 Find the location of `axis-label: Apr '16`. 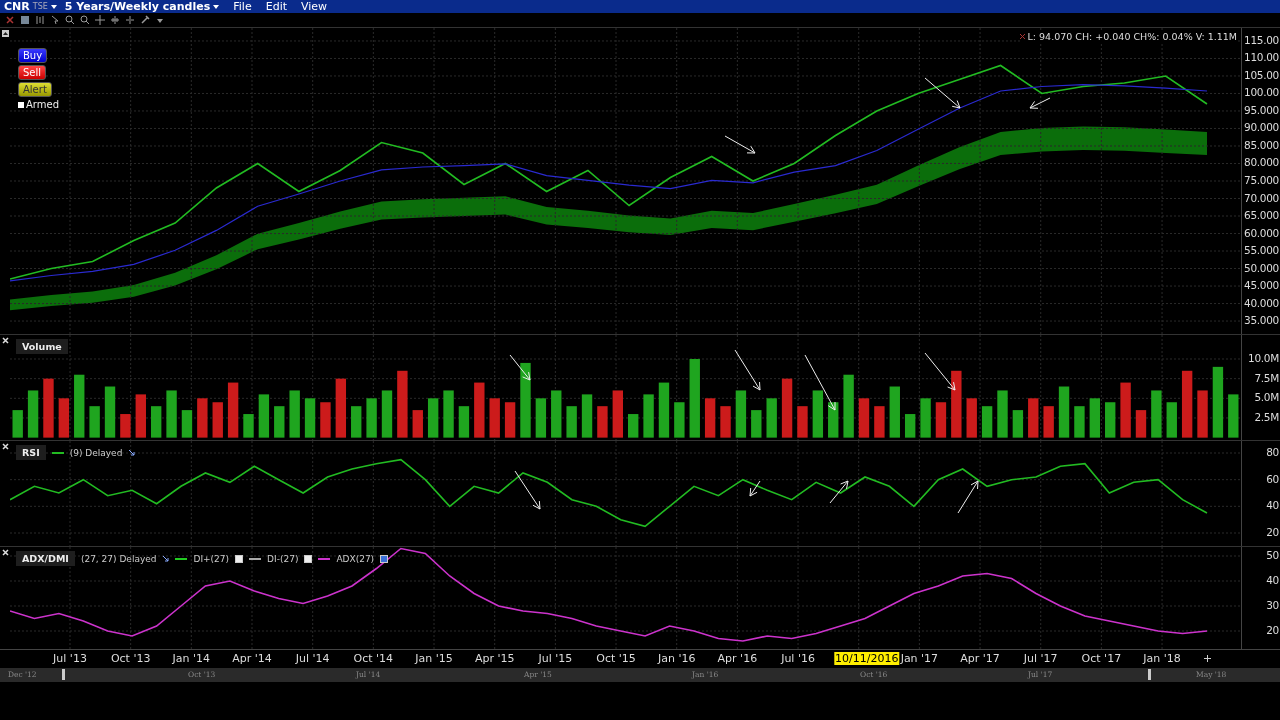

axis-label: Apr '16 is located at coordinates (737, 658).